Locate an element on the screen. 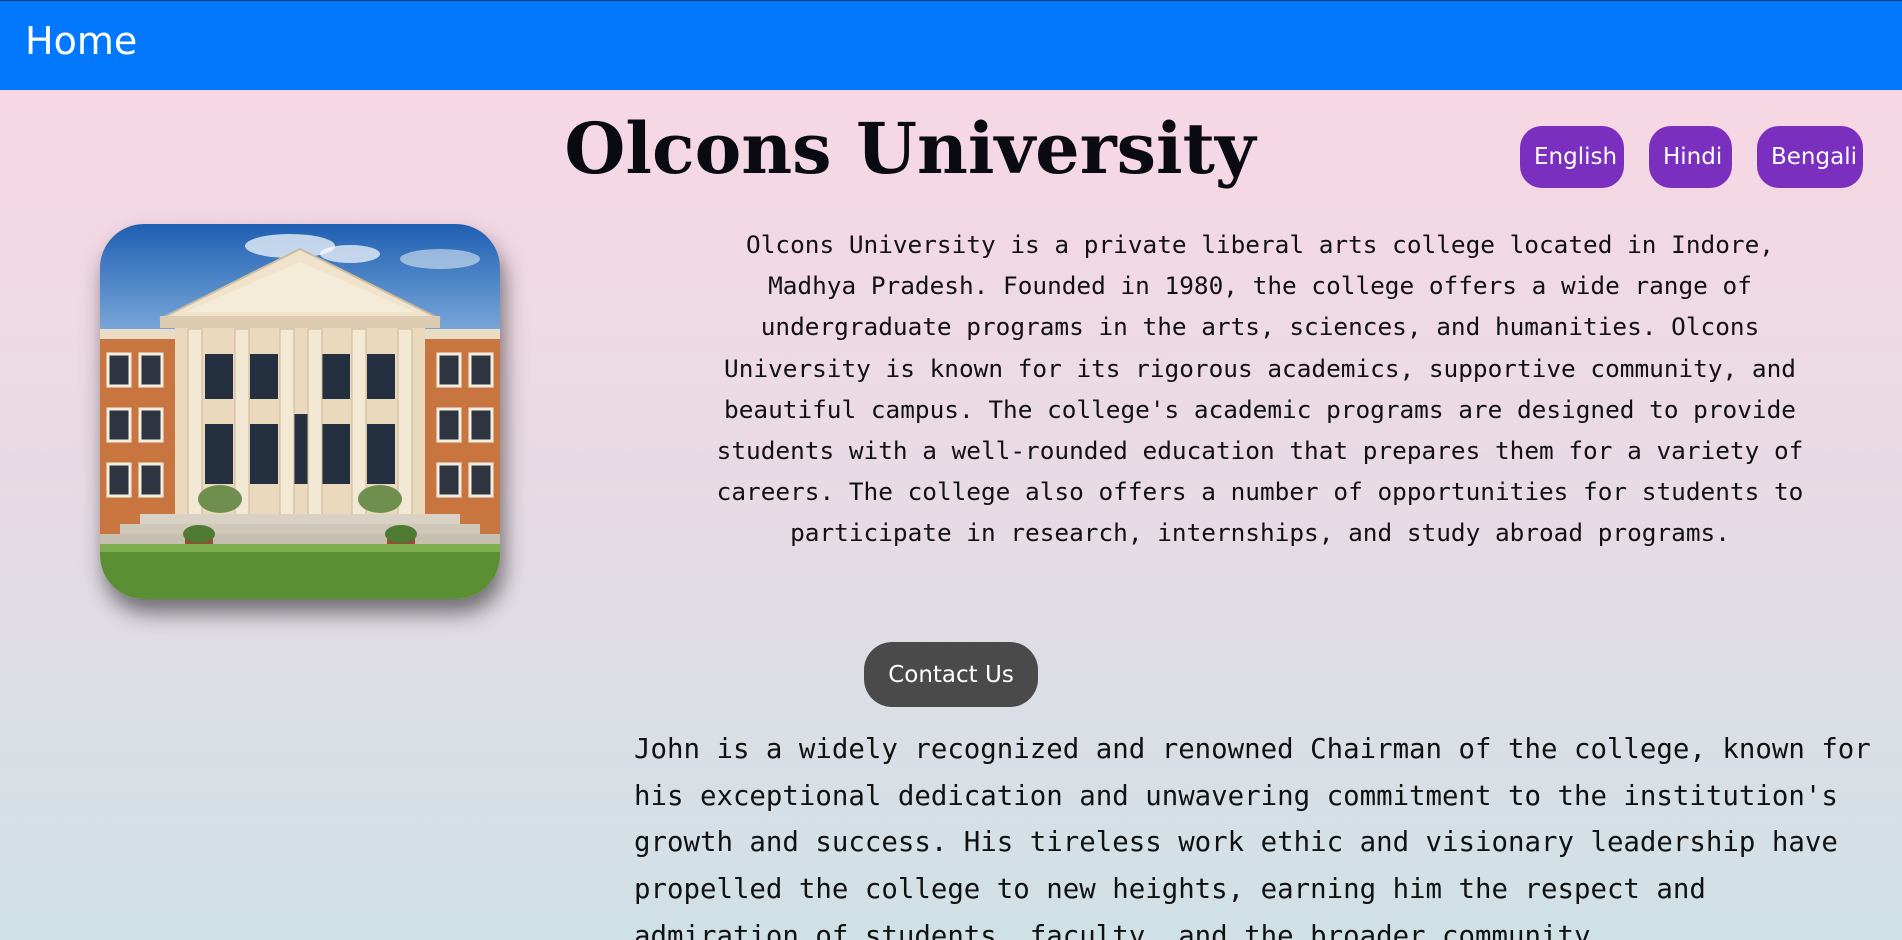  language-bengali-button: Bengali is located at coordinates (1810, 157).